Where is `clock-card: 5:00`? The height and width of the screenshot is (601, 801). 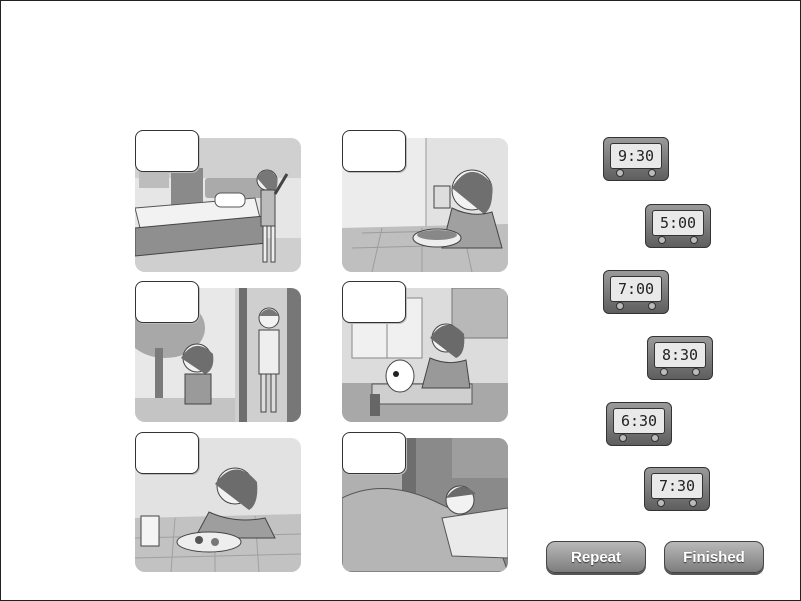
clock-card: 5:00 is located at coordinates (678, 226).